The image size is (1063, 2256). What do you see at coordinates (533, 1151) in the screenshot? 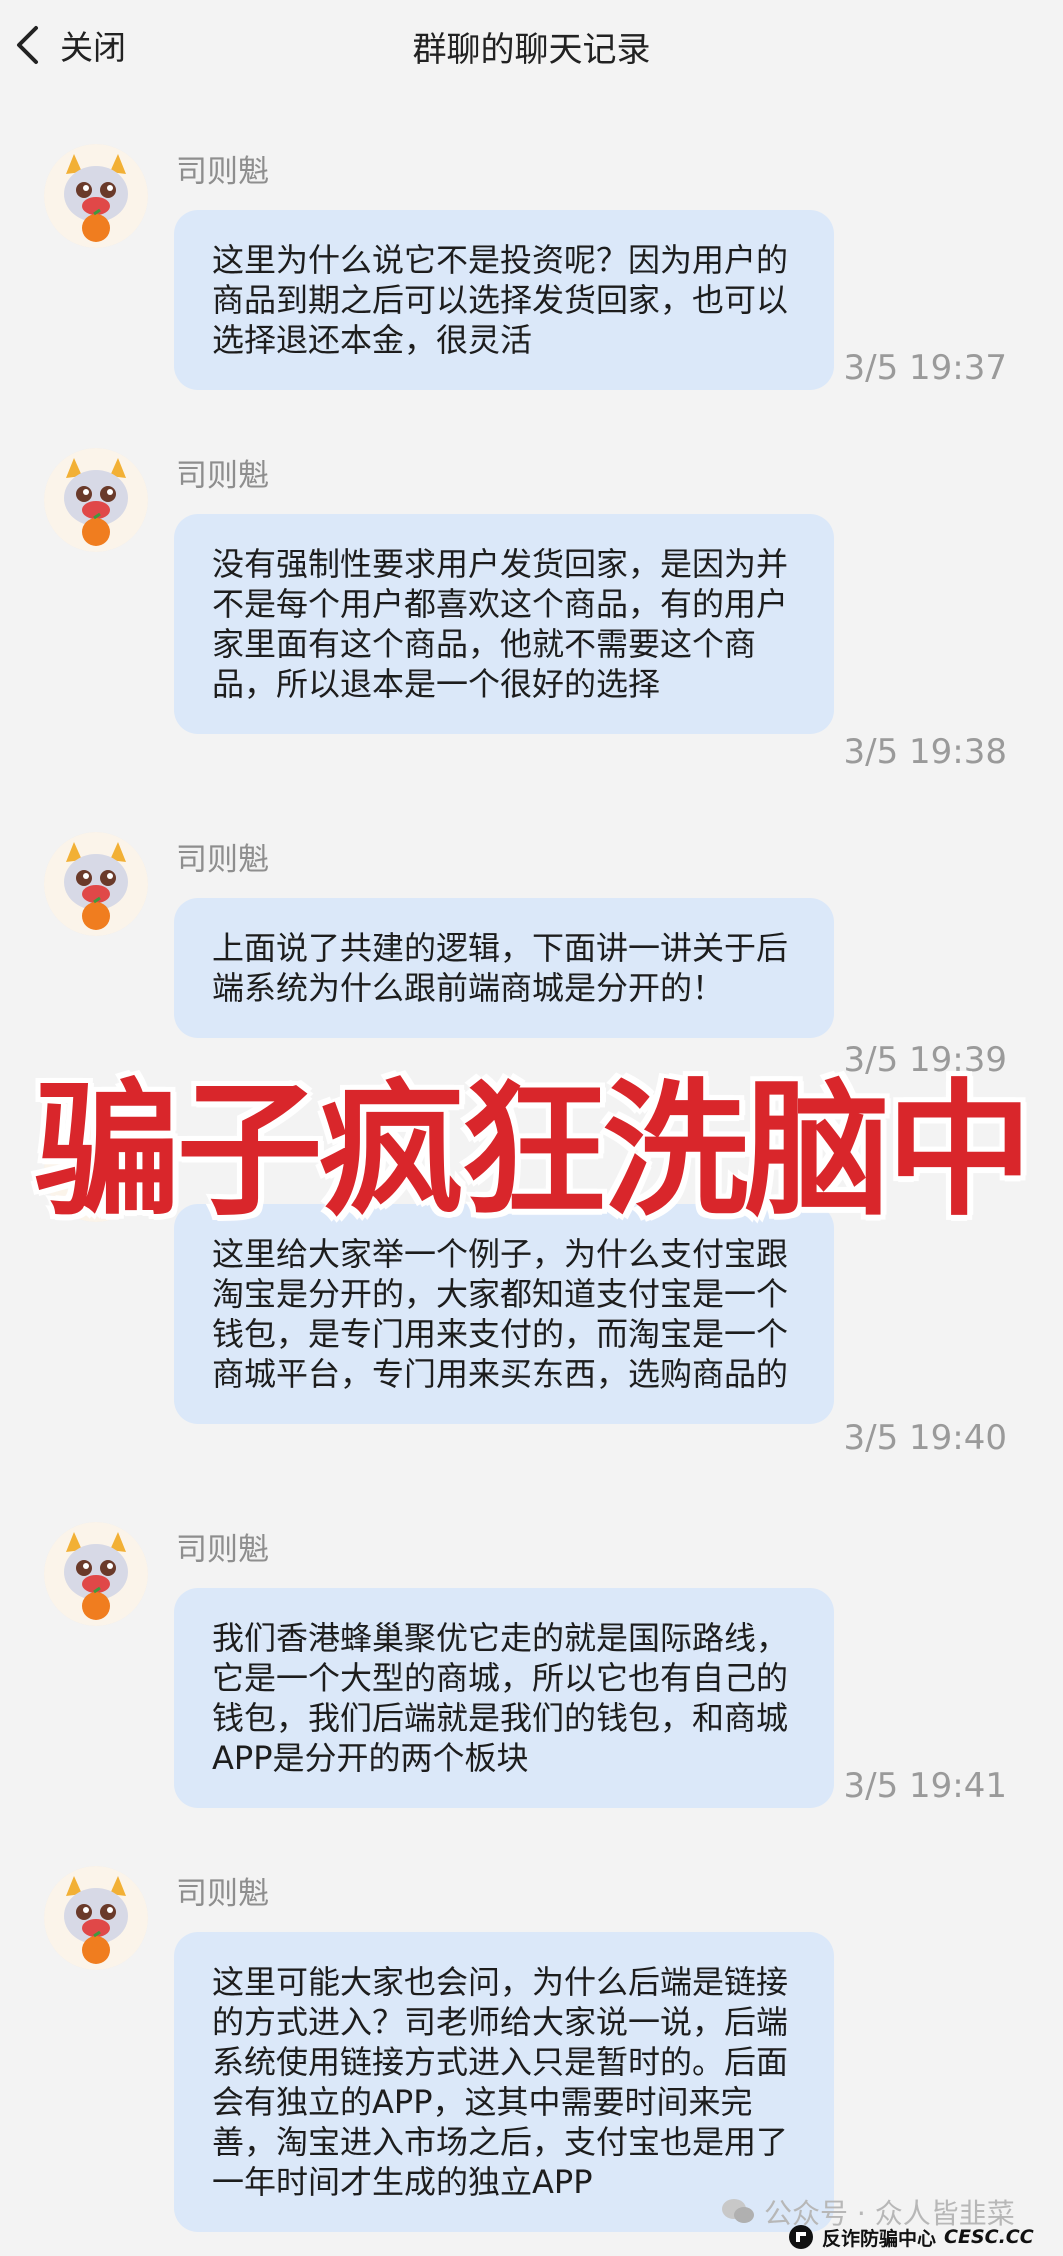
I see `warning-overlay-text: 骗子疯狂洗脑中` at bounding box center [533, 1151].